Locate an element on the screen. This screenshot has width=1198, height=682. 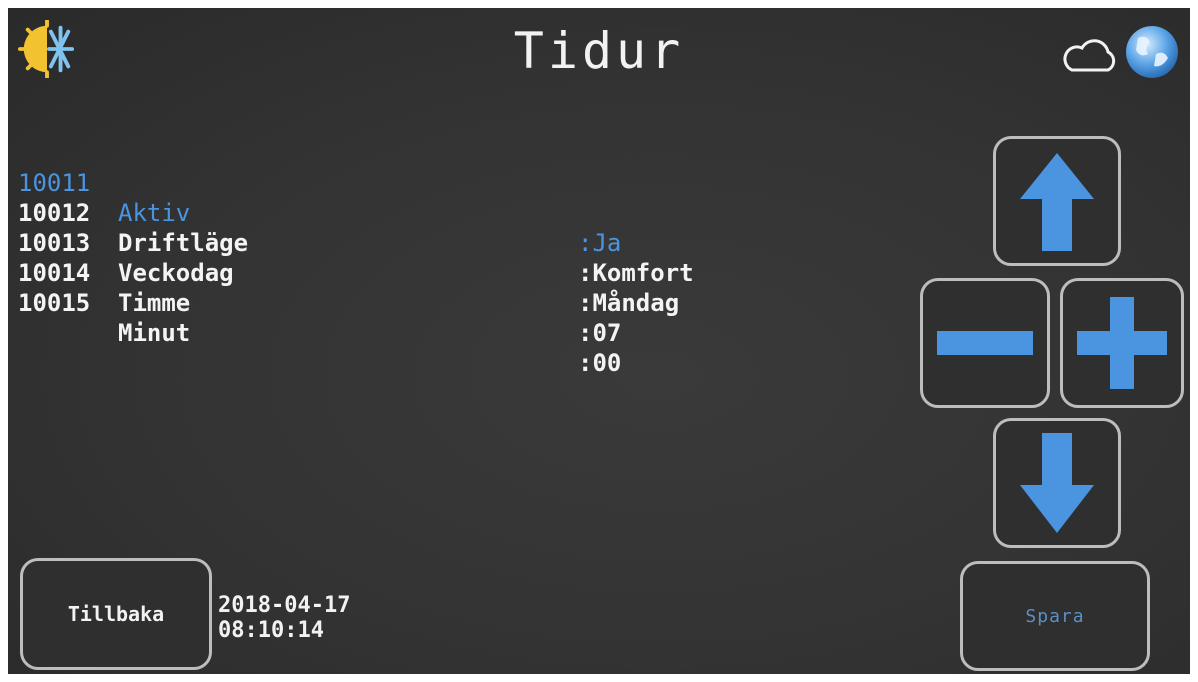
param-name: Timme is located at coordinates (154, 303).